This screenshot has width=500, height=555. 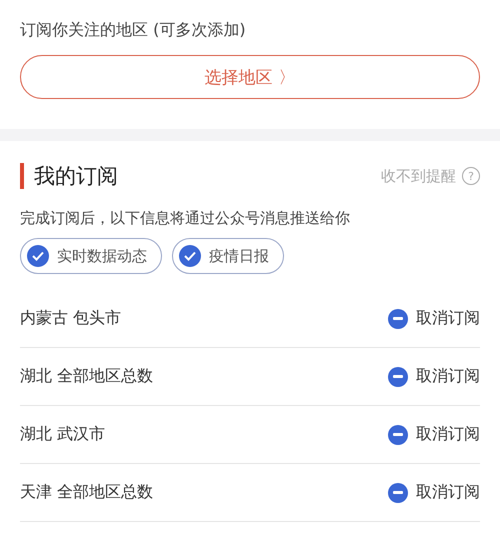 What do you see at coordinates (228, 256) in the screenshot?
I see `option-chip: 疫情日报` at bounding box center [228, 256].